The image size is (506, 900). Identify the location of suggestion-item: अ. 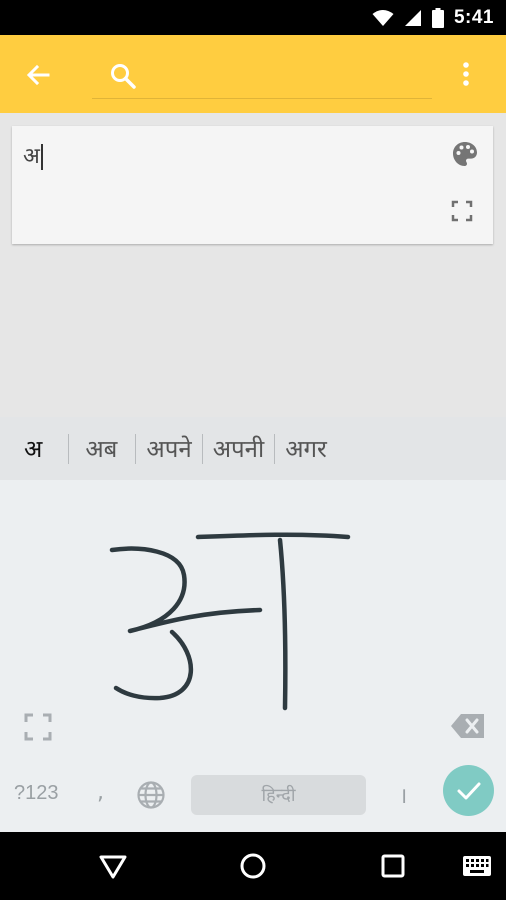
(34, 449).